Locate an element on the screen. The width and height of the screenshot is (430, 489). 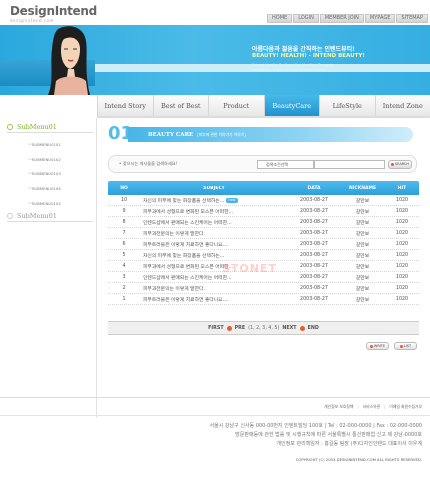
prev-icon is located at coordinates (229, 328).